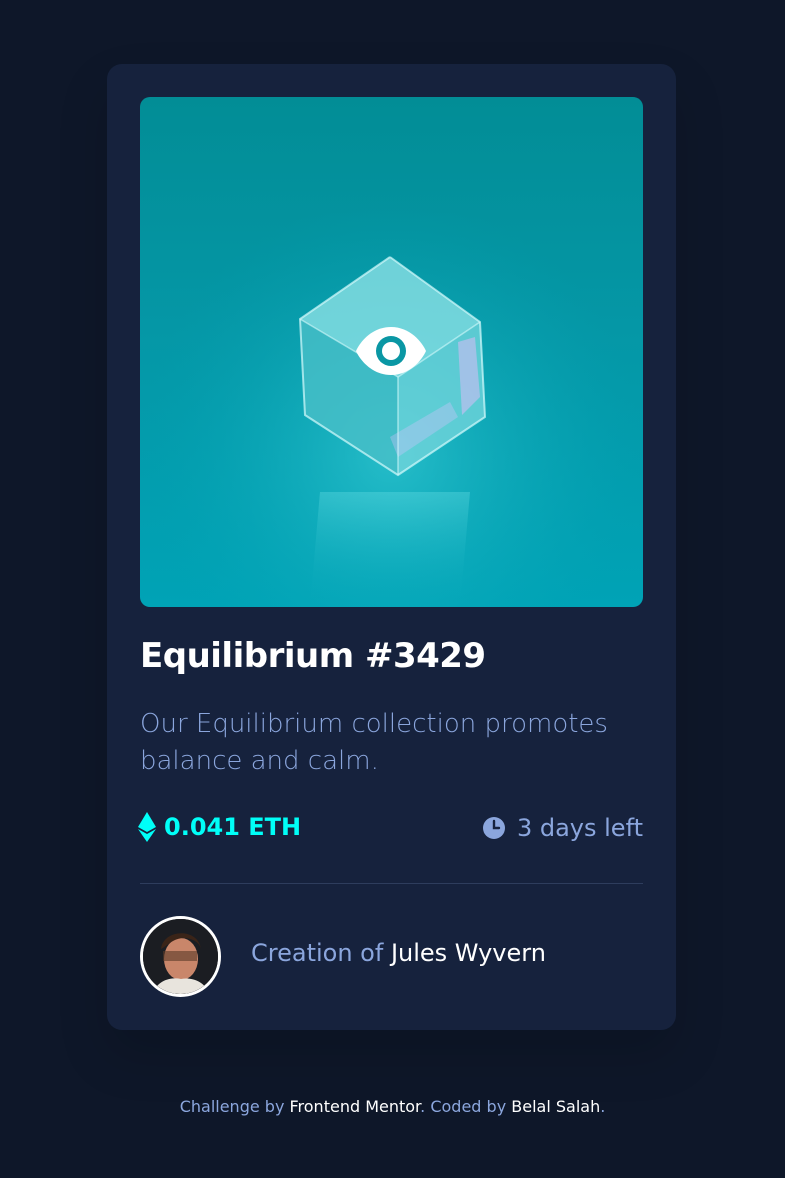  I want to click on creator-line: Creation of Jules Wyvern, so click(398, 953).